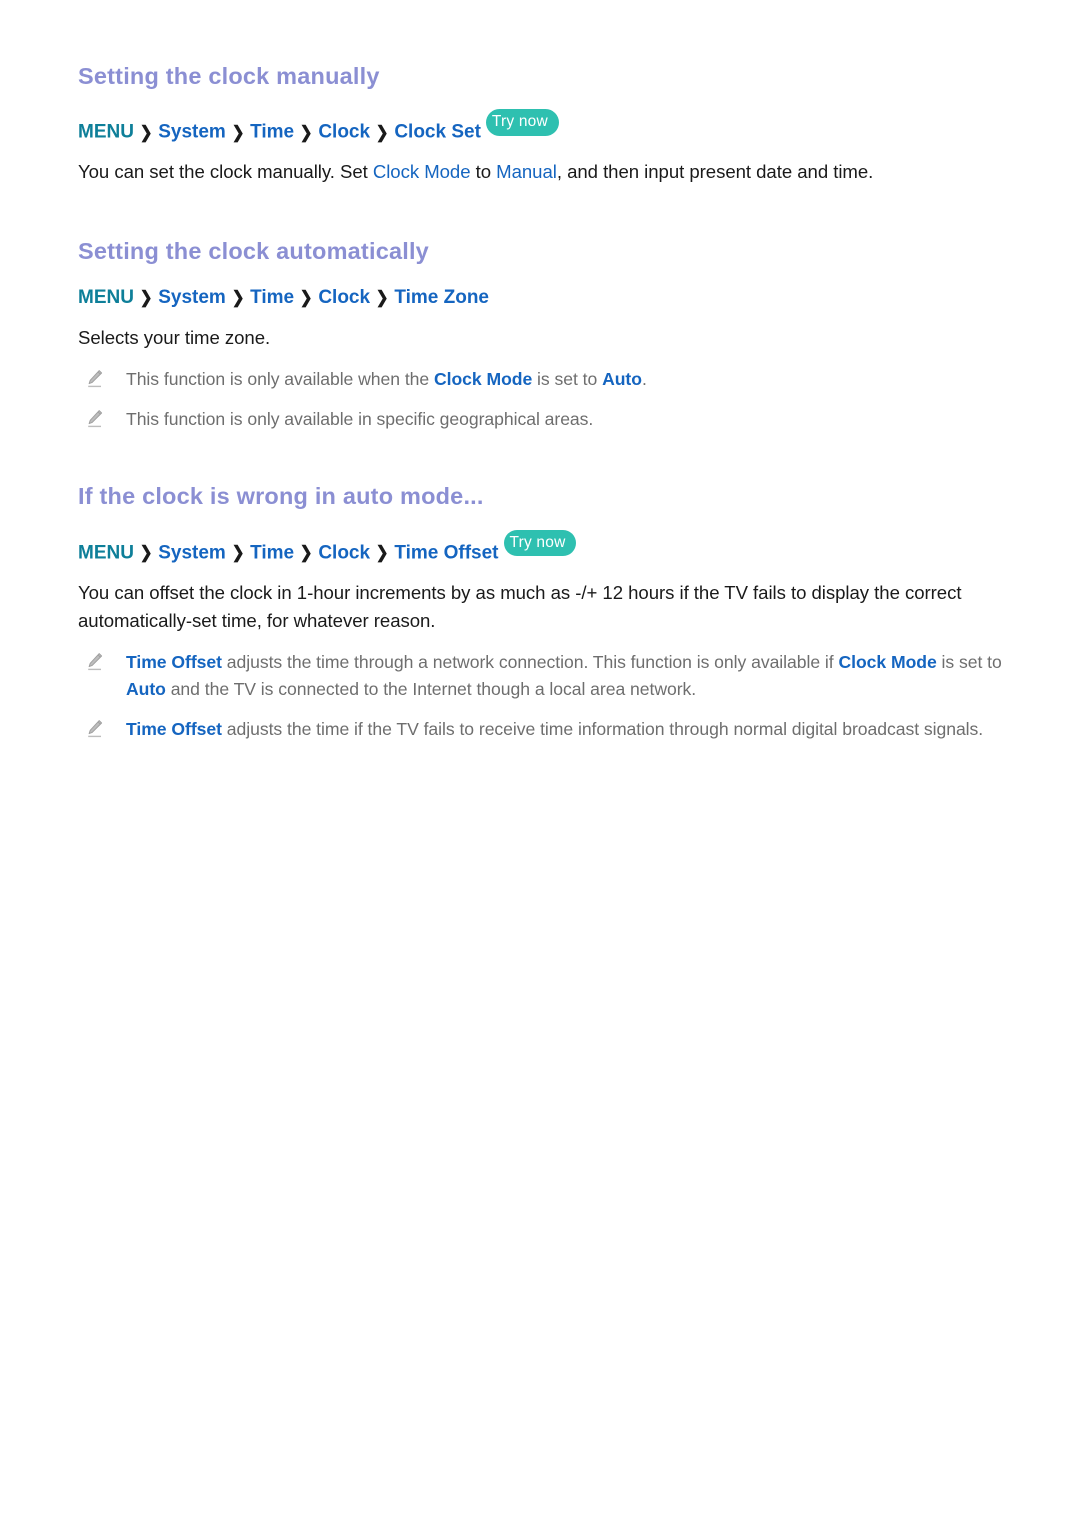 This screenshot has width=1080, height=1527. What do you see at coordinates (437, 132) in the screenshot?
I see `breadcrumb-item-clock-set: Clock Set` at bounding box center [437, 132].